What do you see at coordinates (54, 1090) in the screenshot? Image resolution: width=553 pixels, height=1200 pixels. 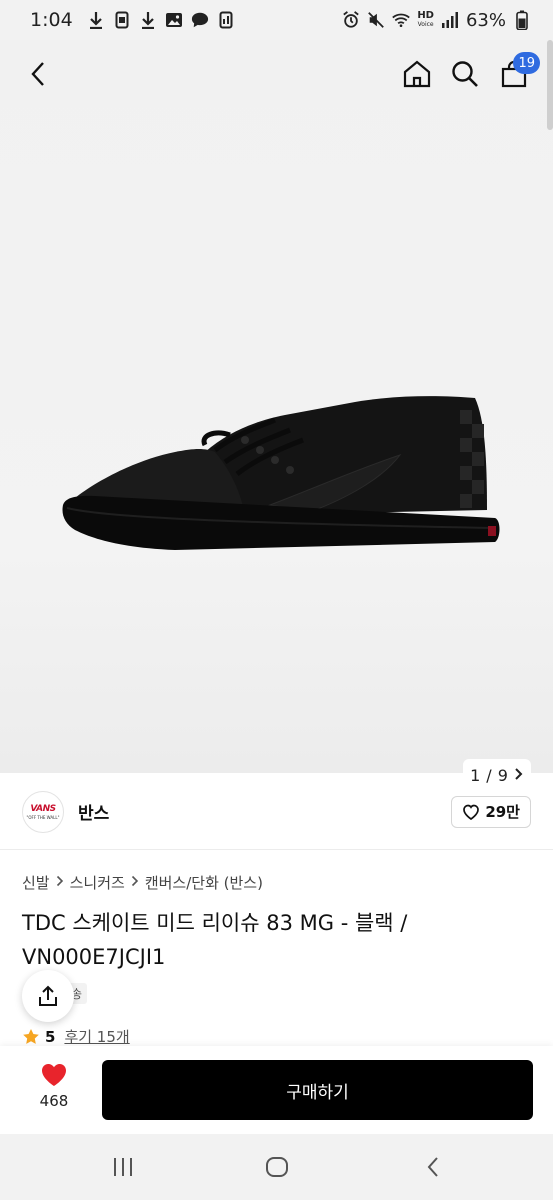 I see `wishlist-button: 468` at bounding box center [54, 1090].